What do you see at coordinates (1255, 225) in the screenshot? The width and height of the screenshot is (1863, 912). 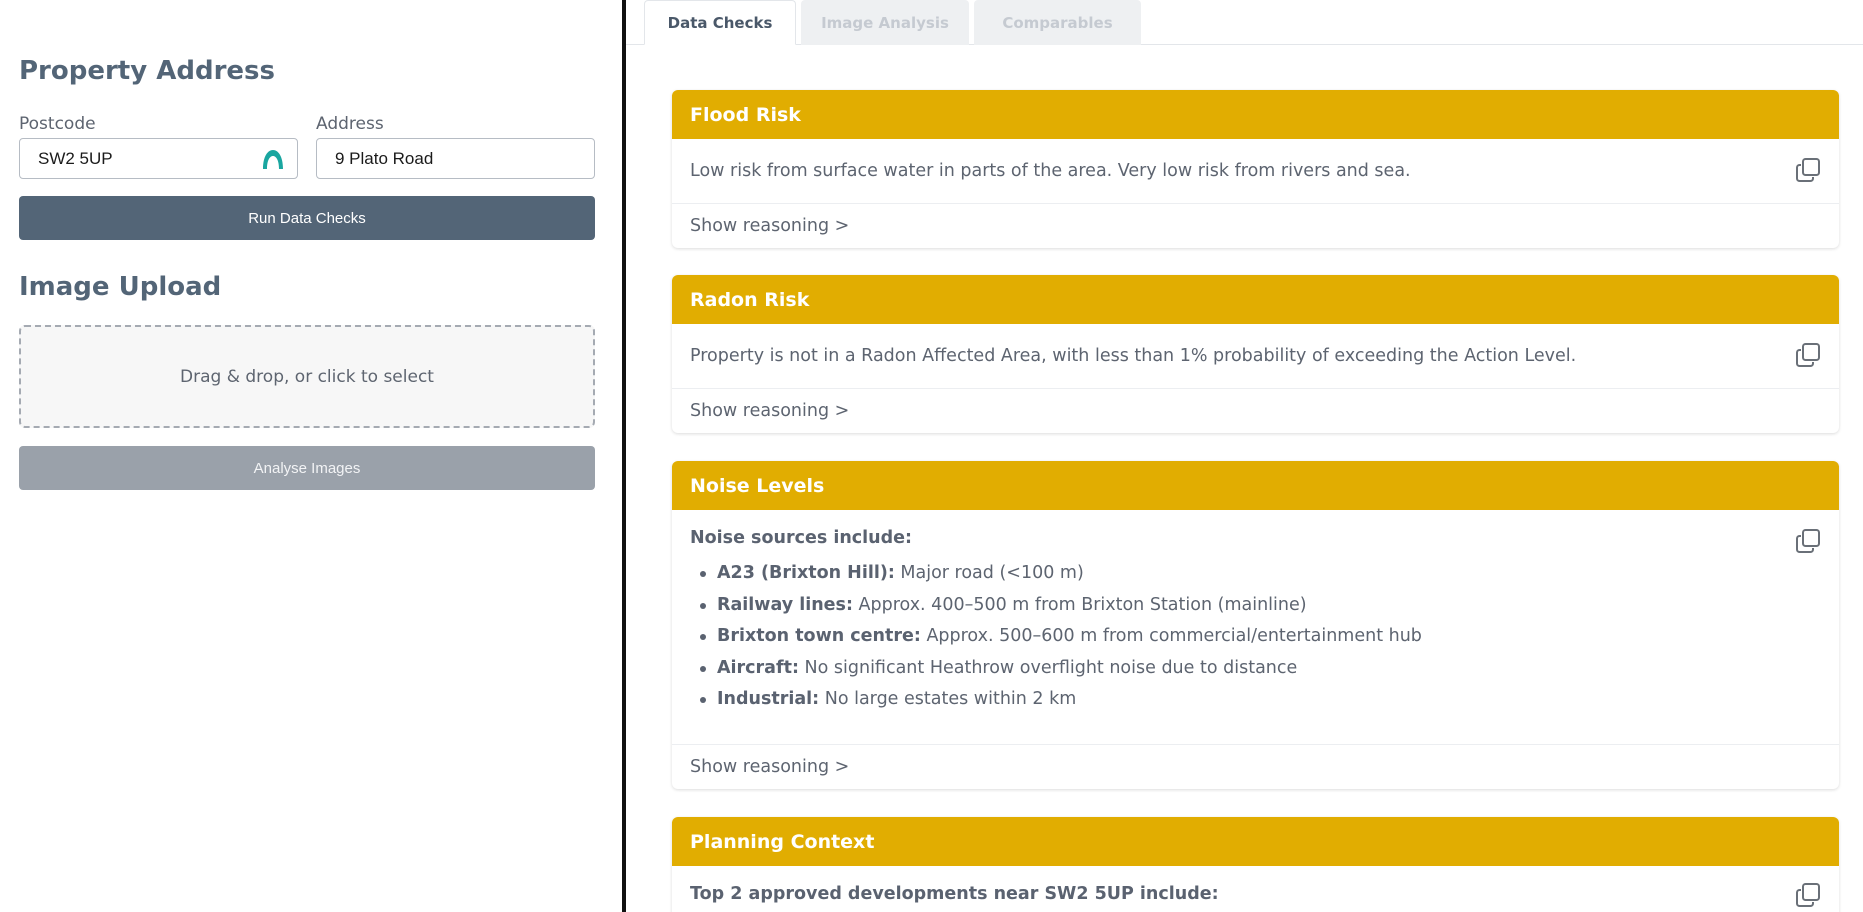 I see `flood-risk-show-reasoning: Show reasoning >` at bounding box center [1255, 225].